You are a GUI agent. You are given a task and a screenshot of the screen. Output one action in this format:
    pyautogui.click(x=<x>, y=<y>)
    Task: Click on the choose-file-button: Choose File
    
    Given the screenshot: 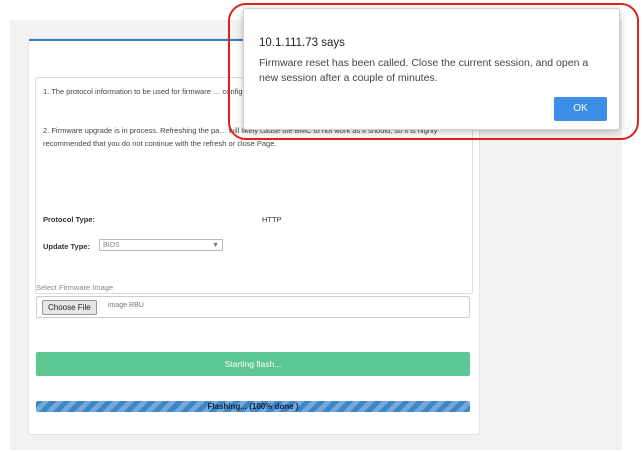 What is the action you would take?
    pyautogui.click(x=69, y=307)
    